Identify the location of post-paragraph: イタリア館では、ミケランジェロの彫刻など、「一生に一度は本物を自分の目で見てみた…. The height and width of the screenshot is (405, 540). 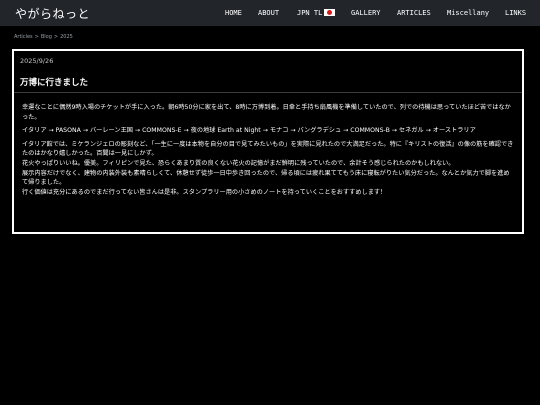
(268, 149).